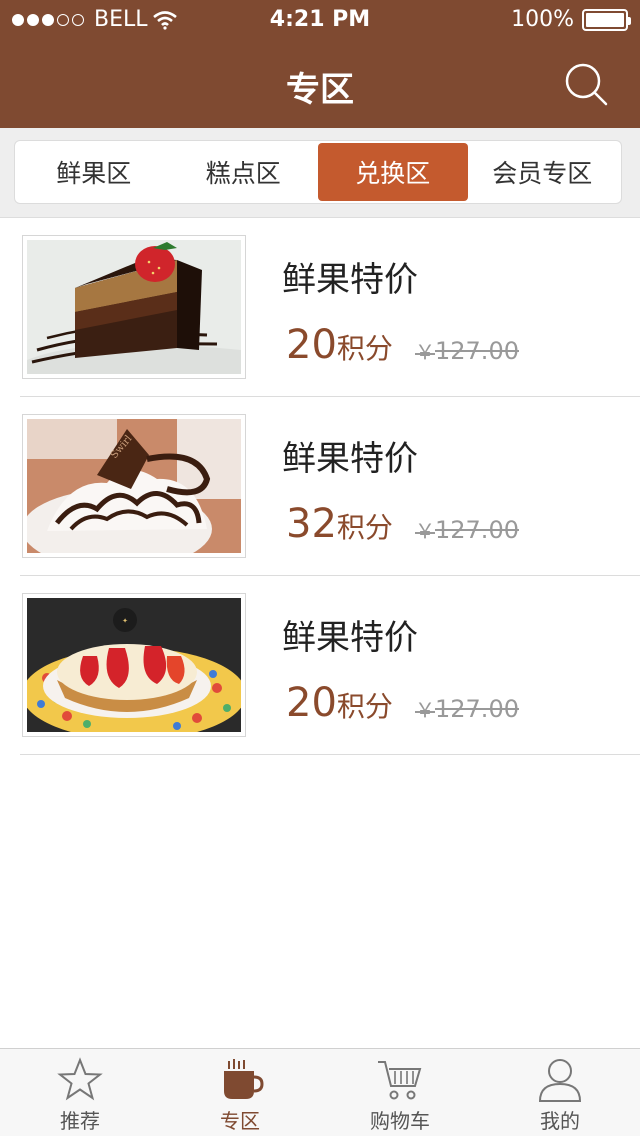  I want to click on product-image: ✦, so click(134, 665).